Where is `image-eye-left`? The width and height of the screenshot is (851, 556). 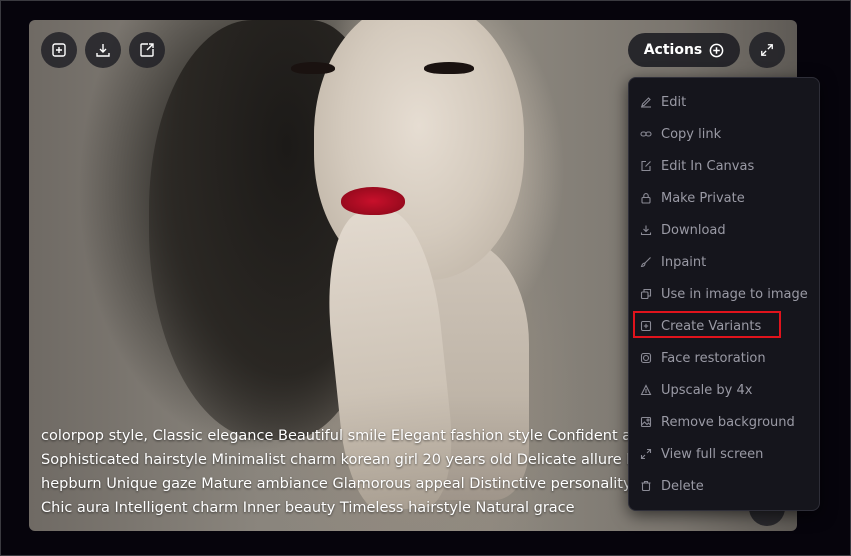
image-eye-left is located at coordinates (313, 68).